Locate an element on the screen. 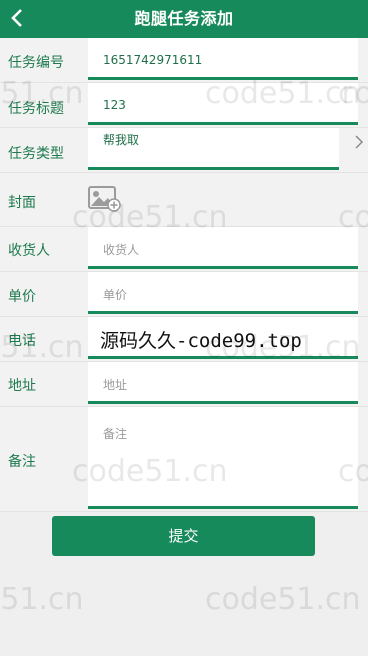 This screenshot has width=368, height=656. overlay-watermark-text: 源码久久-code99.top is located at coordinates (201, 341).